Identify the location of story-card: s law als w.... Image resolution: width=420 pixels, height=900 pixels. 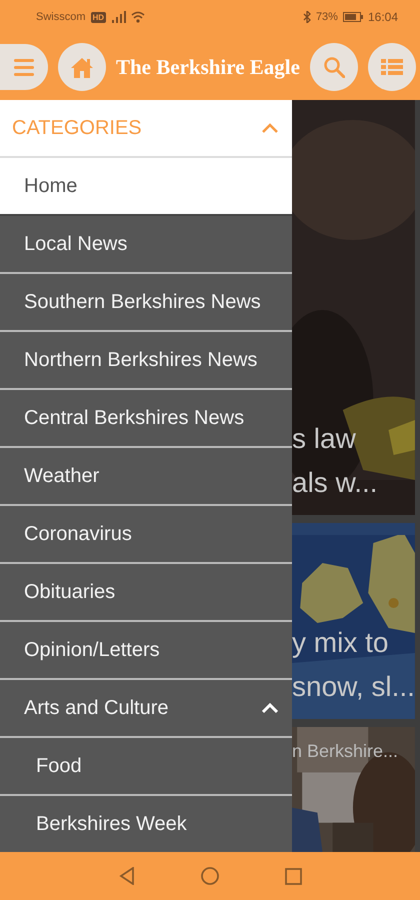
(353, 307).